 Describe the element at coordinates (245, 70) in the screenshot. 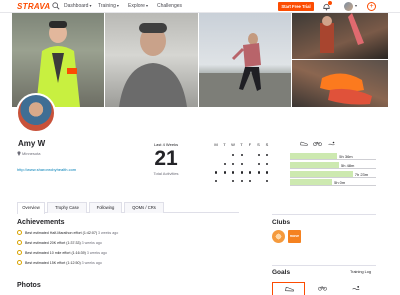

I see `running-road-photo-image` at that location.